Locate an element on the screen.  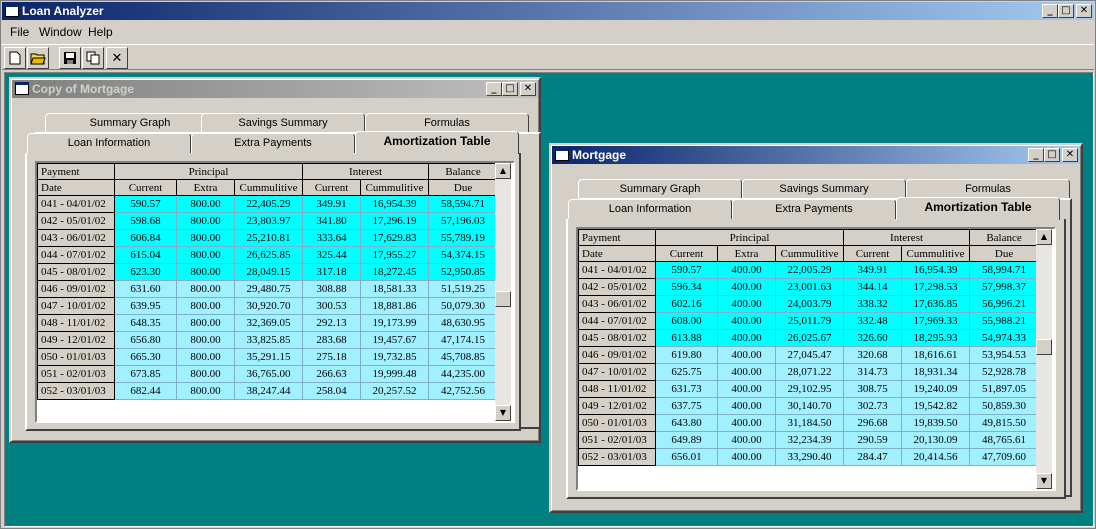
table-cell: 682.44 is located at coordinates (145, 391).